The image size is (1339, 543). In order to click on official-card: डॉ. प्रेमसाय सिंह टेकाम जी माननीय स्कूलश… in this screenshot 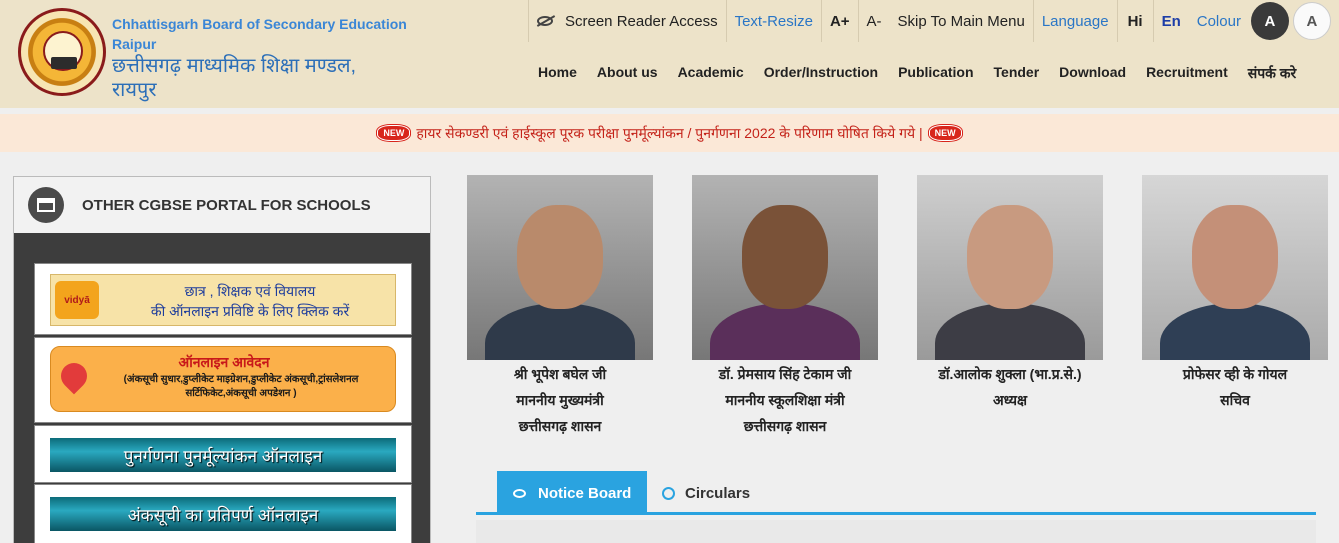, I will do `click(785, 306)`.